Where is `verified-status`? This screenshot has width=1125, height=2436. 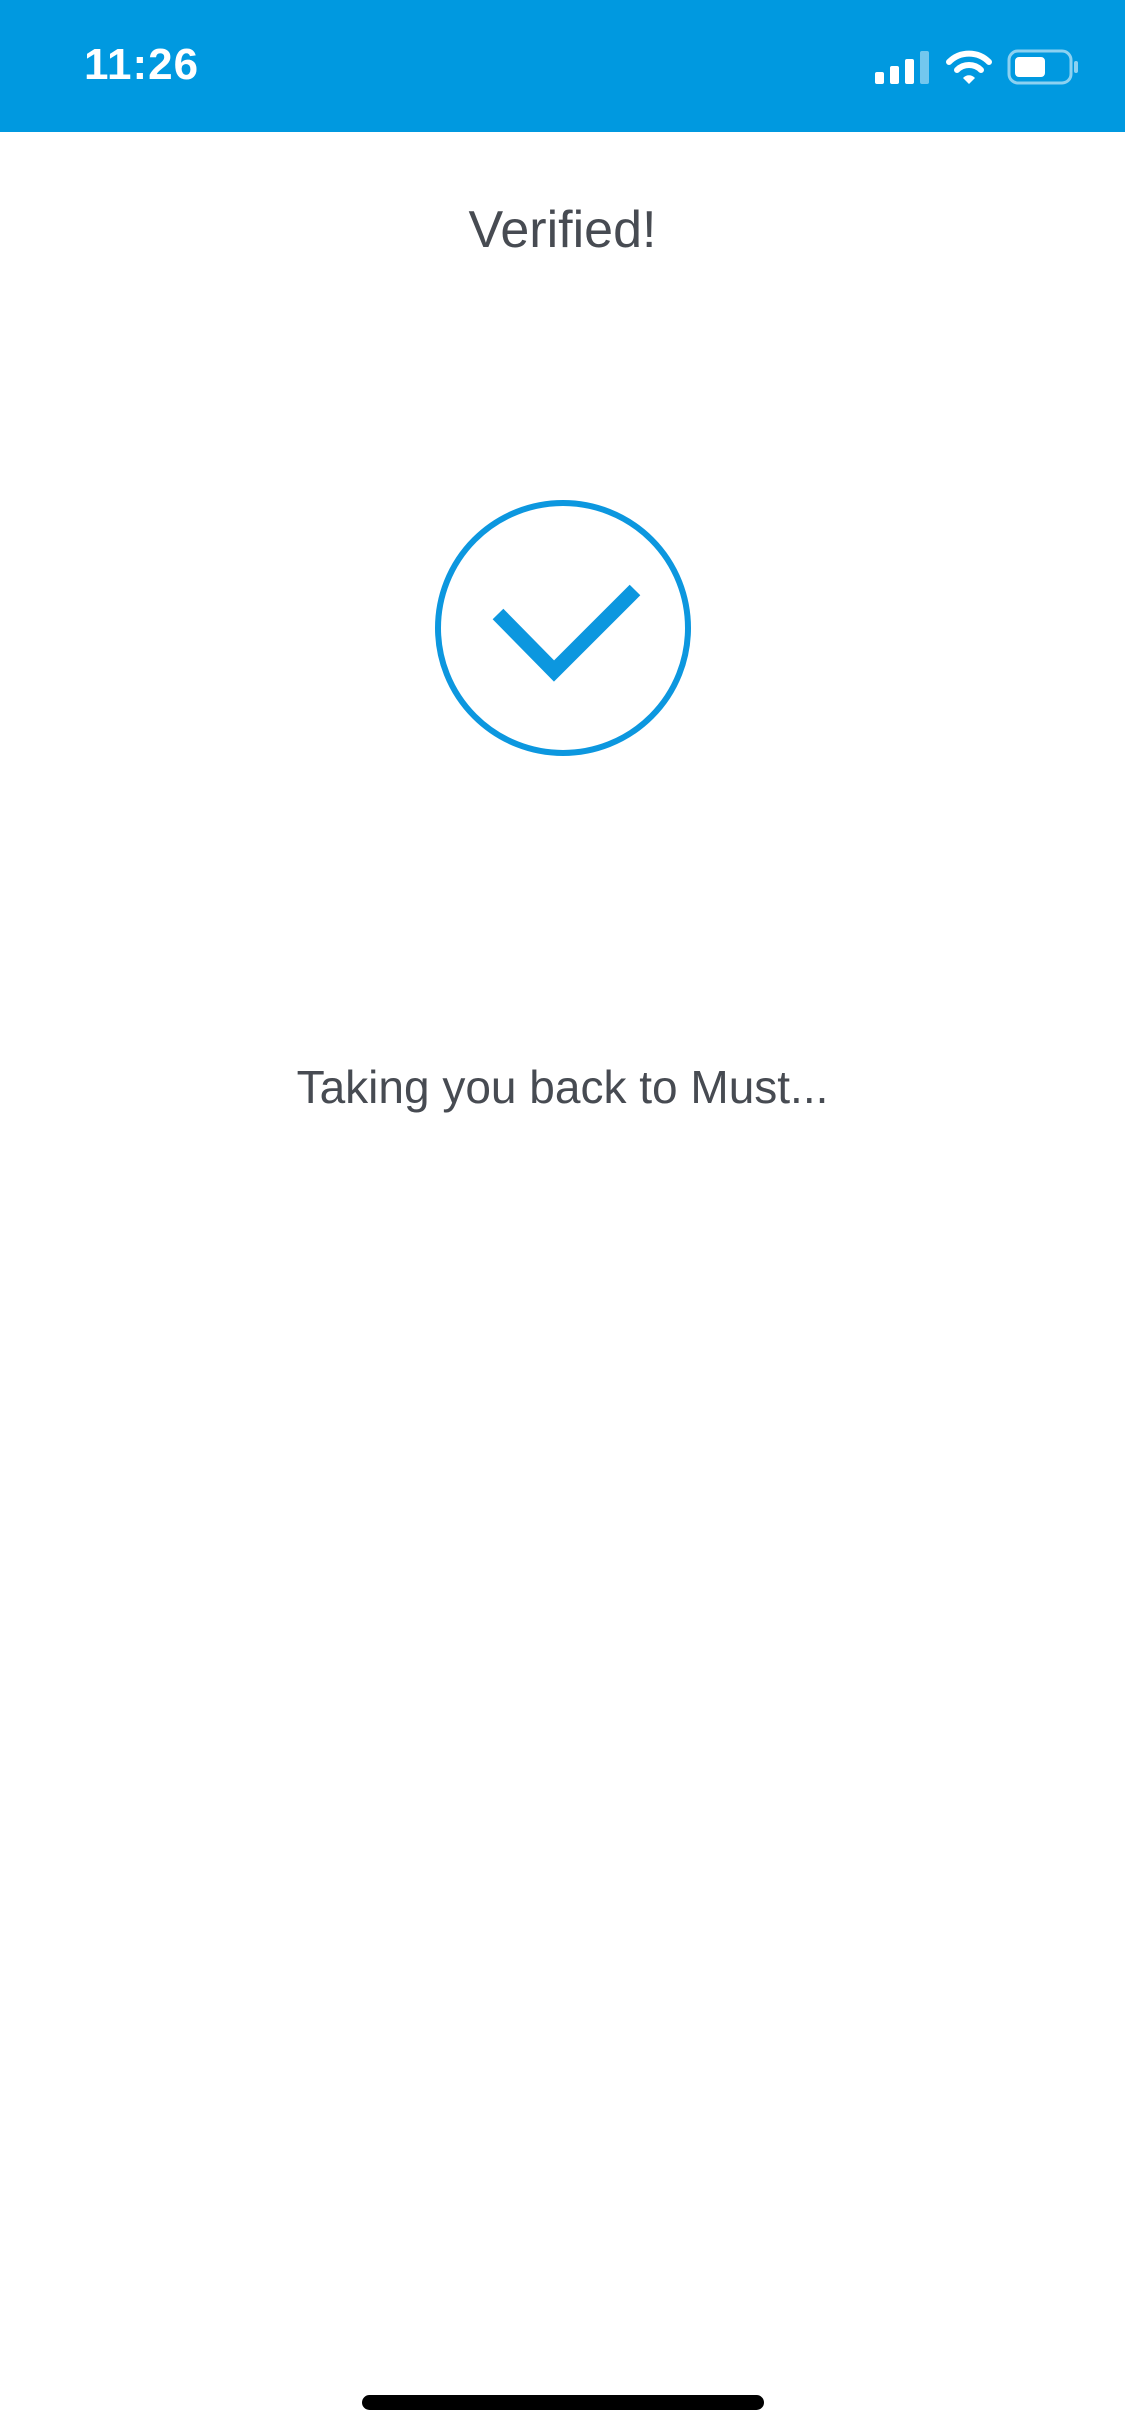 verified-status is located at coordinates (563, 628).